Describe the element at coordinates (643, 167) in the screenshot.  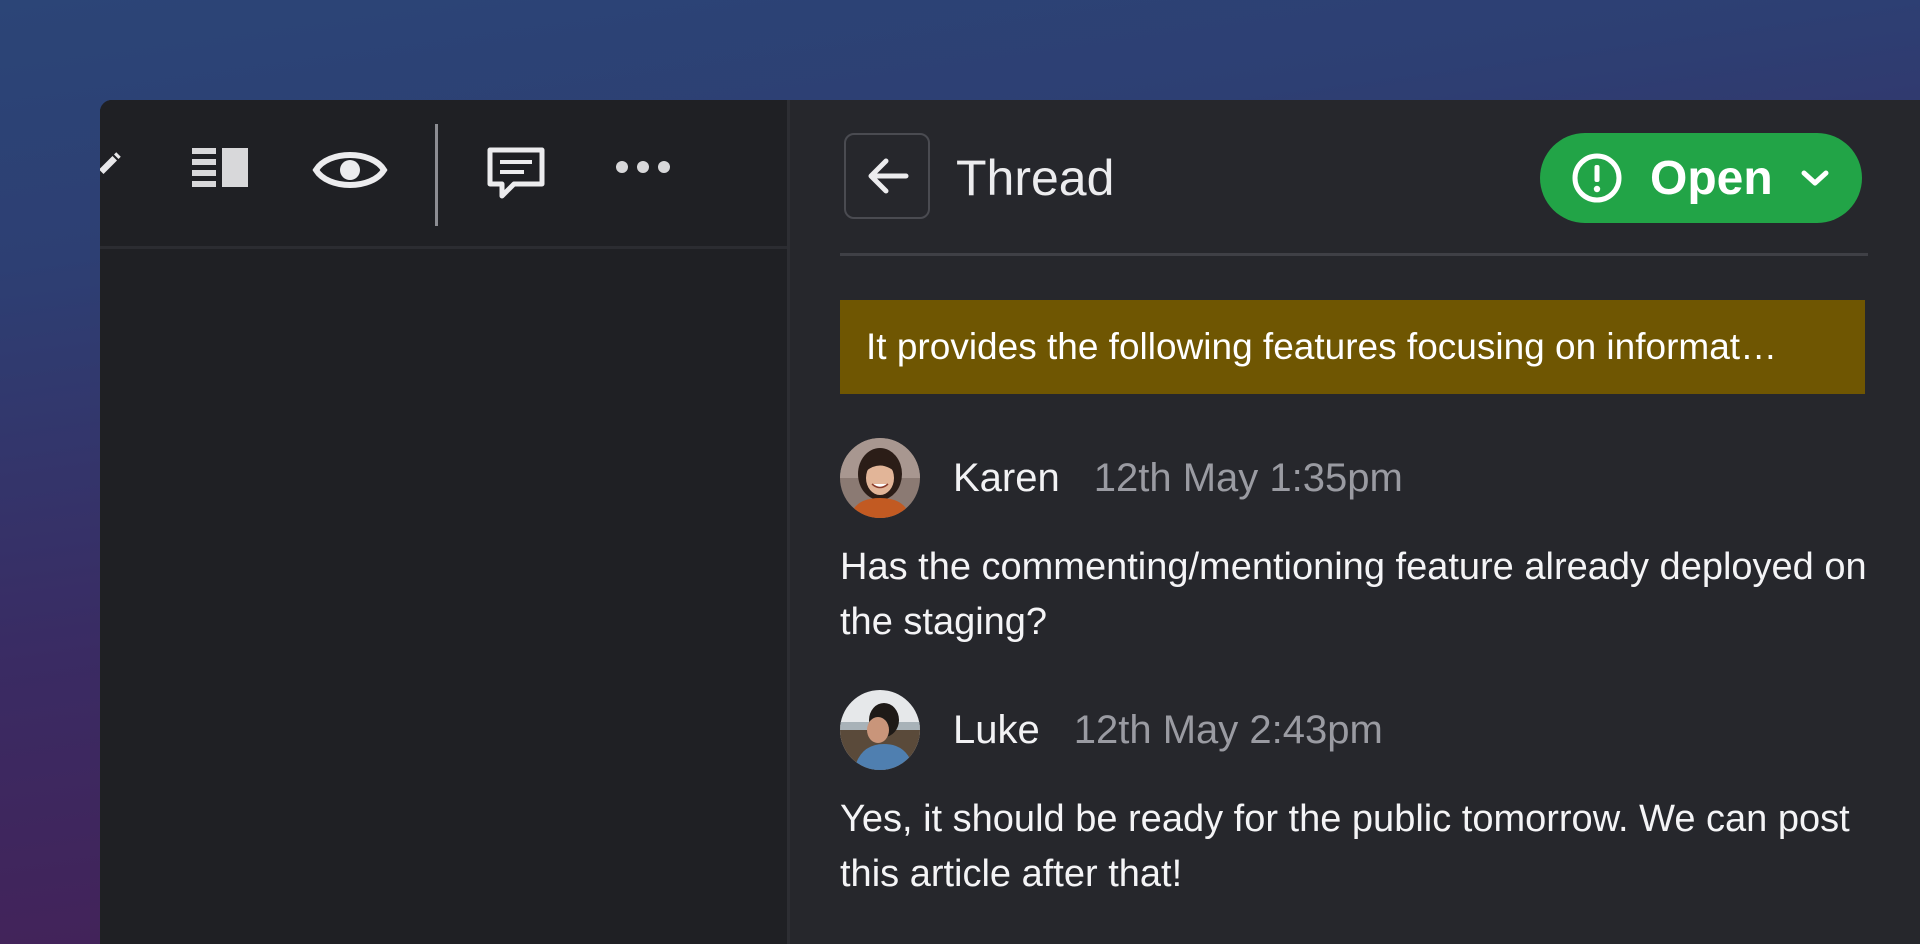
I see `more-icon` at that location.